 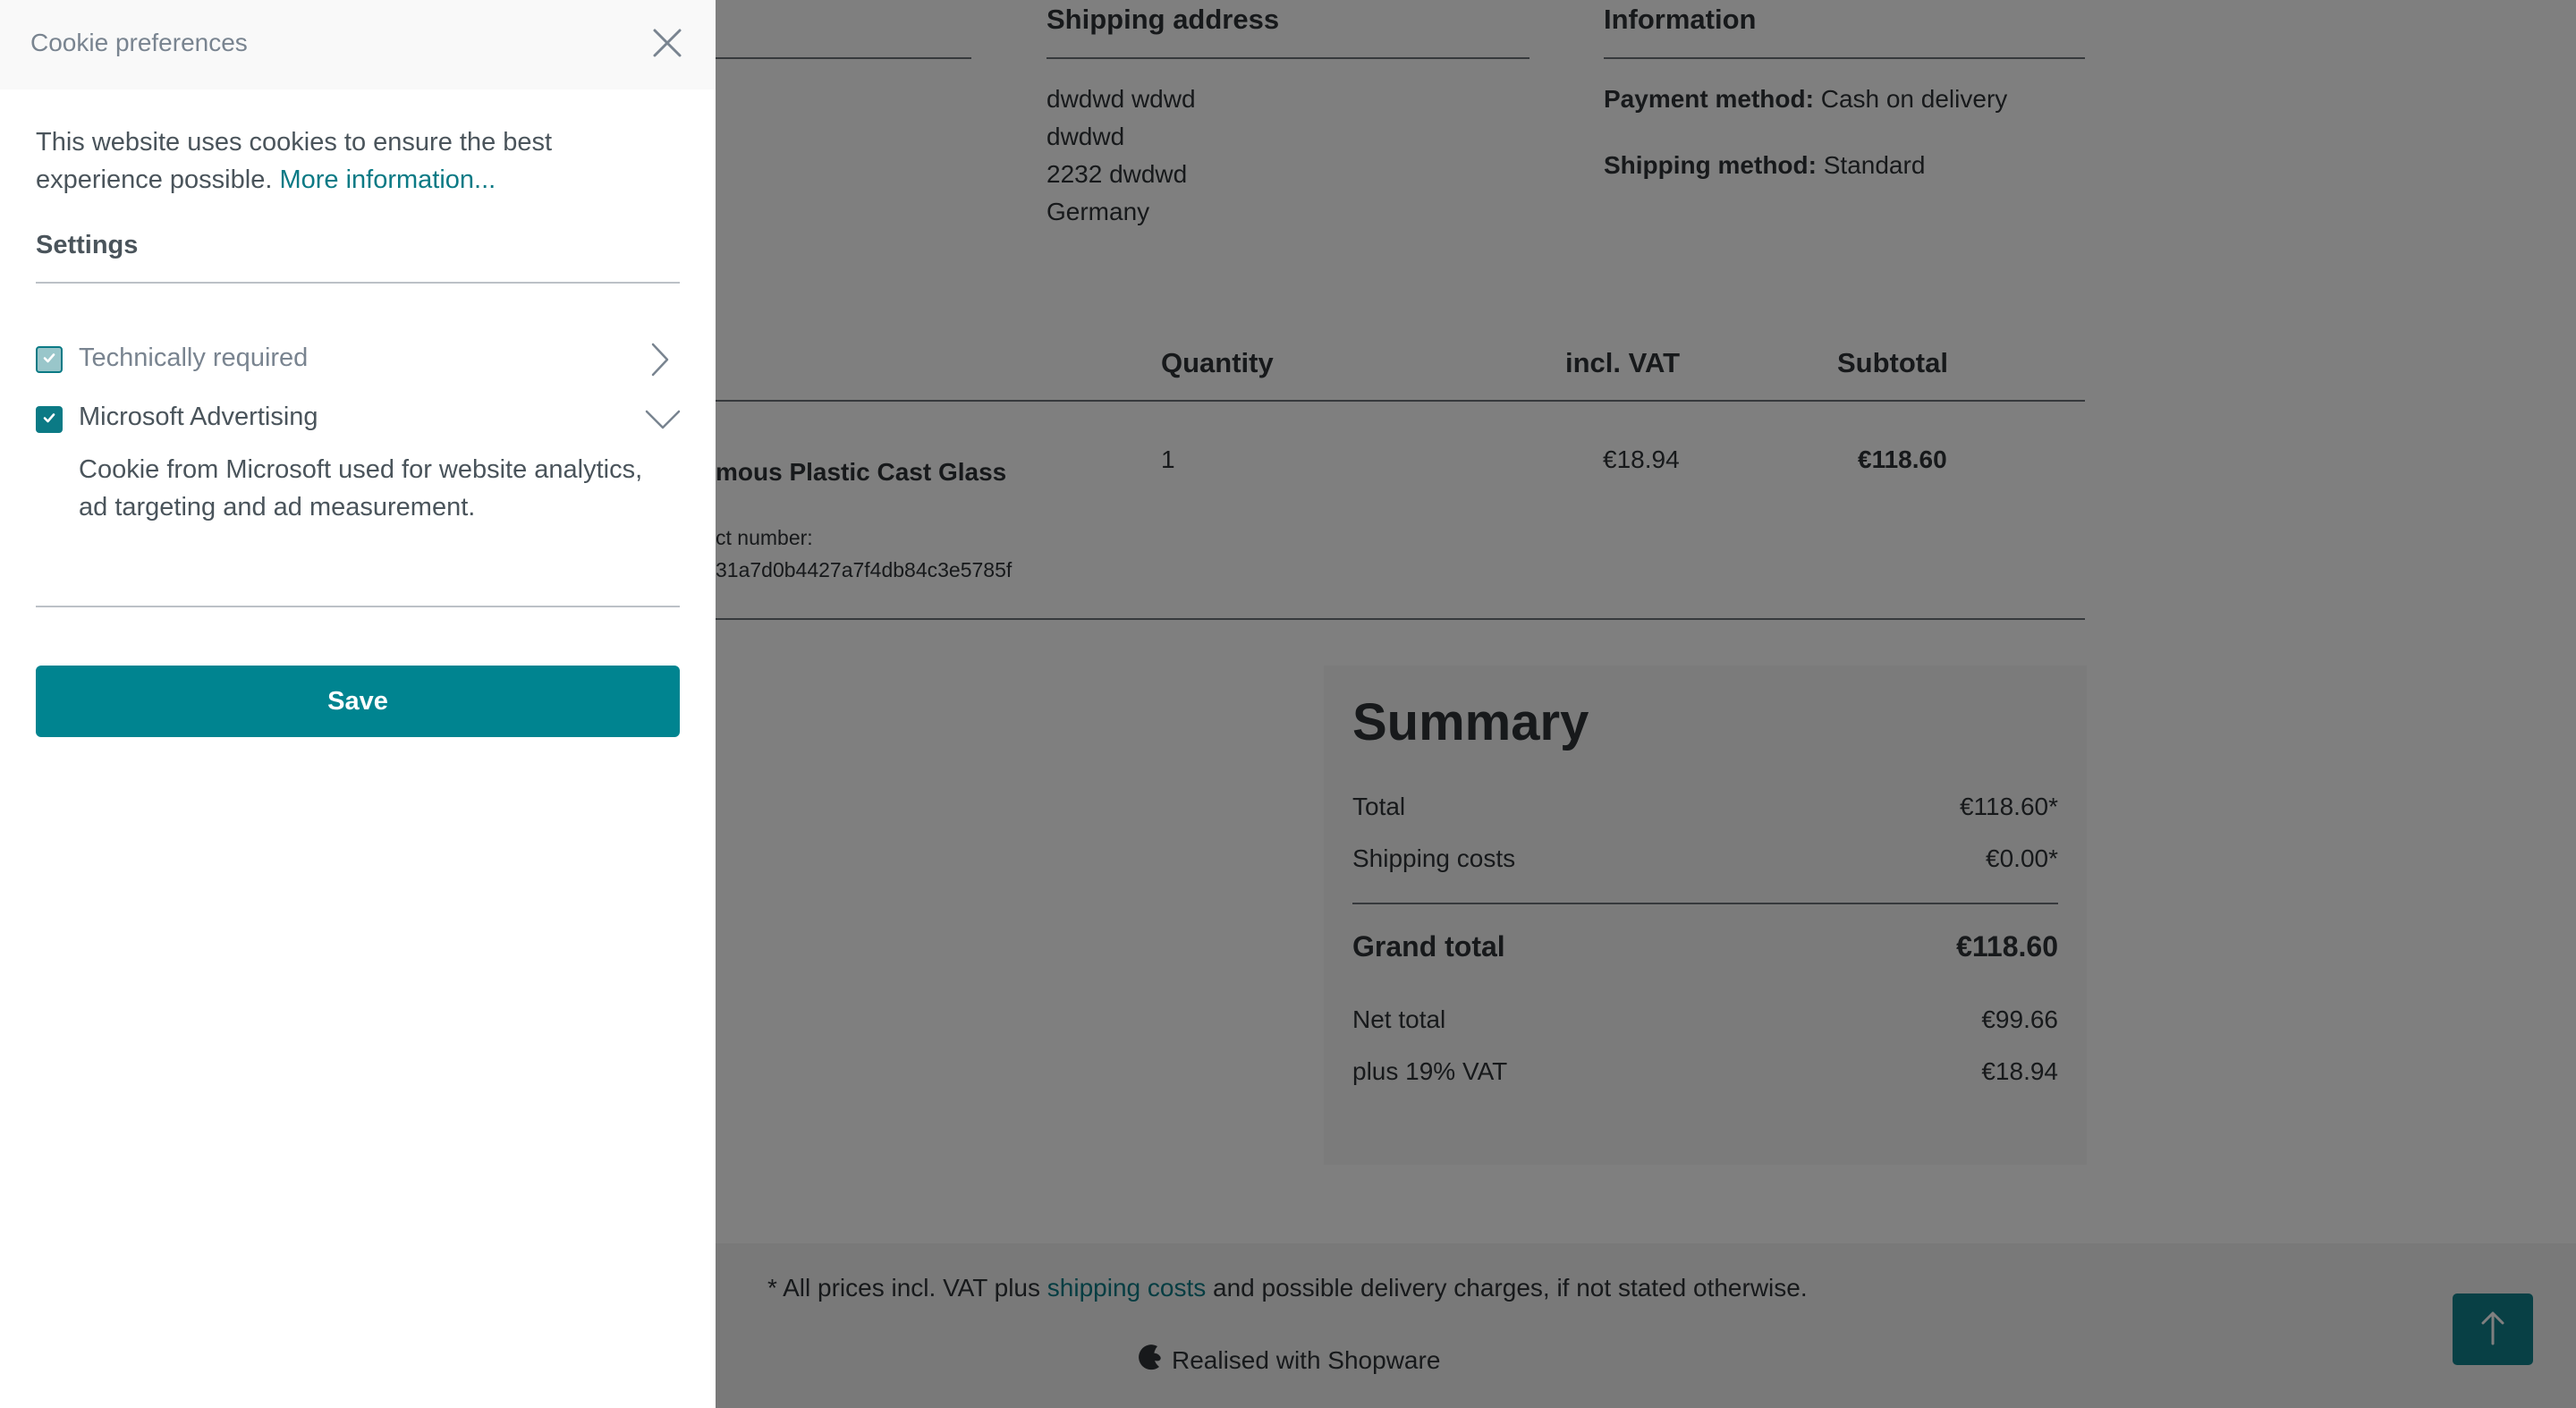 What do you see at coordinates (139, 42) in the screenshot?
I see `panel-title: Cookie preferences` at bounding box center [139, 42].